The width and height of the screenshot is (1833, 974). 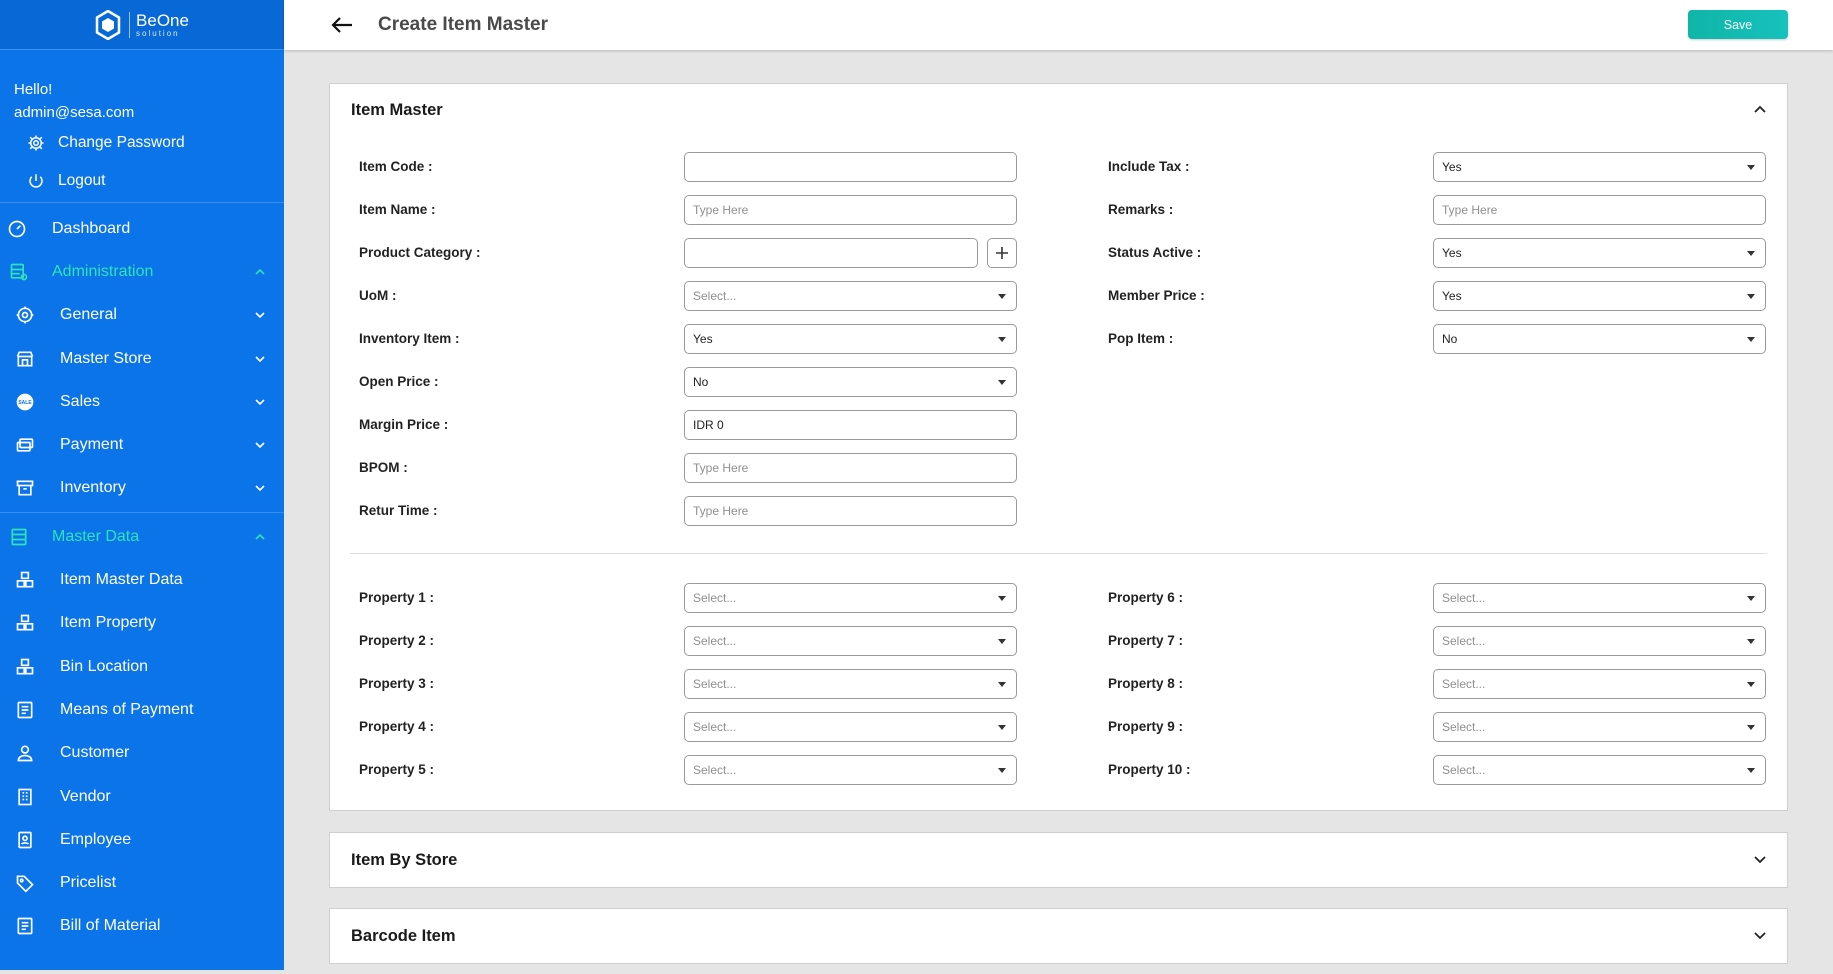 What do you see at coordinates (142, 143) in the screenshot?
I see `change-password-link: Change Password` at bounding box center [142, 143].